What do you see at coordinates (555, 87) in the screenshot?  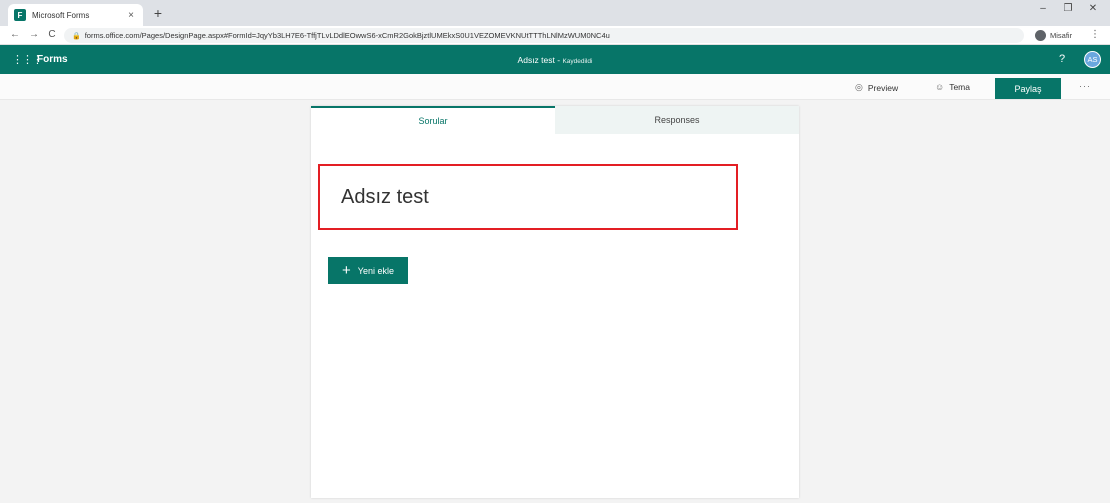 I see `command-bar: ◎ Preview ☺ Tema Paylaş ···` at bounding box center [555, 87].